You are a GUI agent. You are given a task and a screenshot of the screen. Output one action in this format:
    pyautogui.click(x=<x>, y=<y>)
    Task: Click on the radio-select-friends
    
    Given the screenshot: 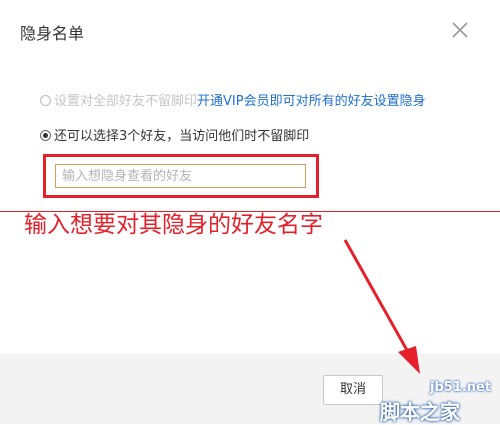 What is the action you would take?
    pyautogui.click(x=45, y=135)
    